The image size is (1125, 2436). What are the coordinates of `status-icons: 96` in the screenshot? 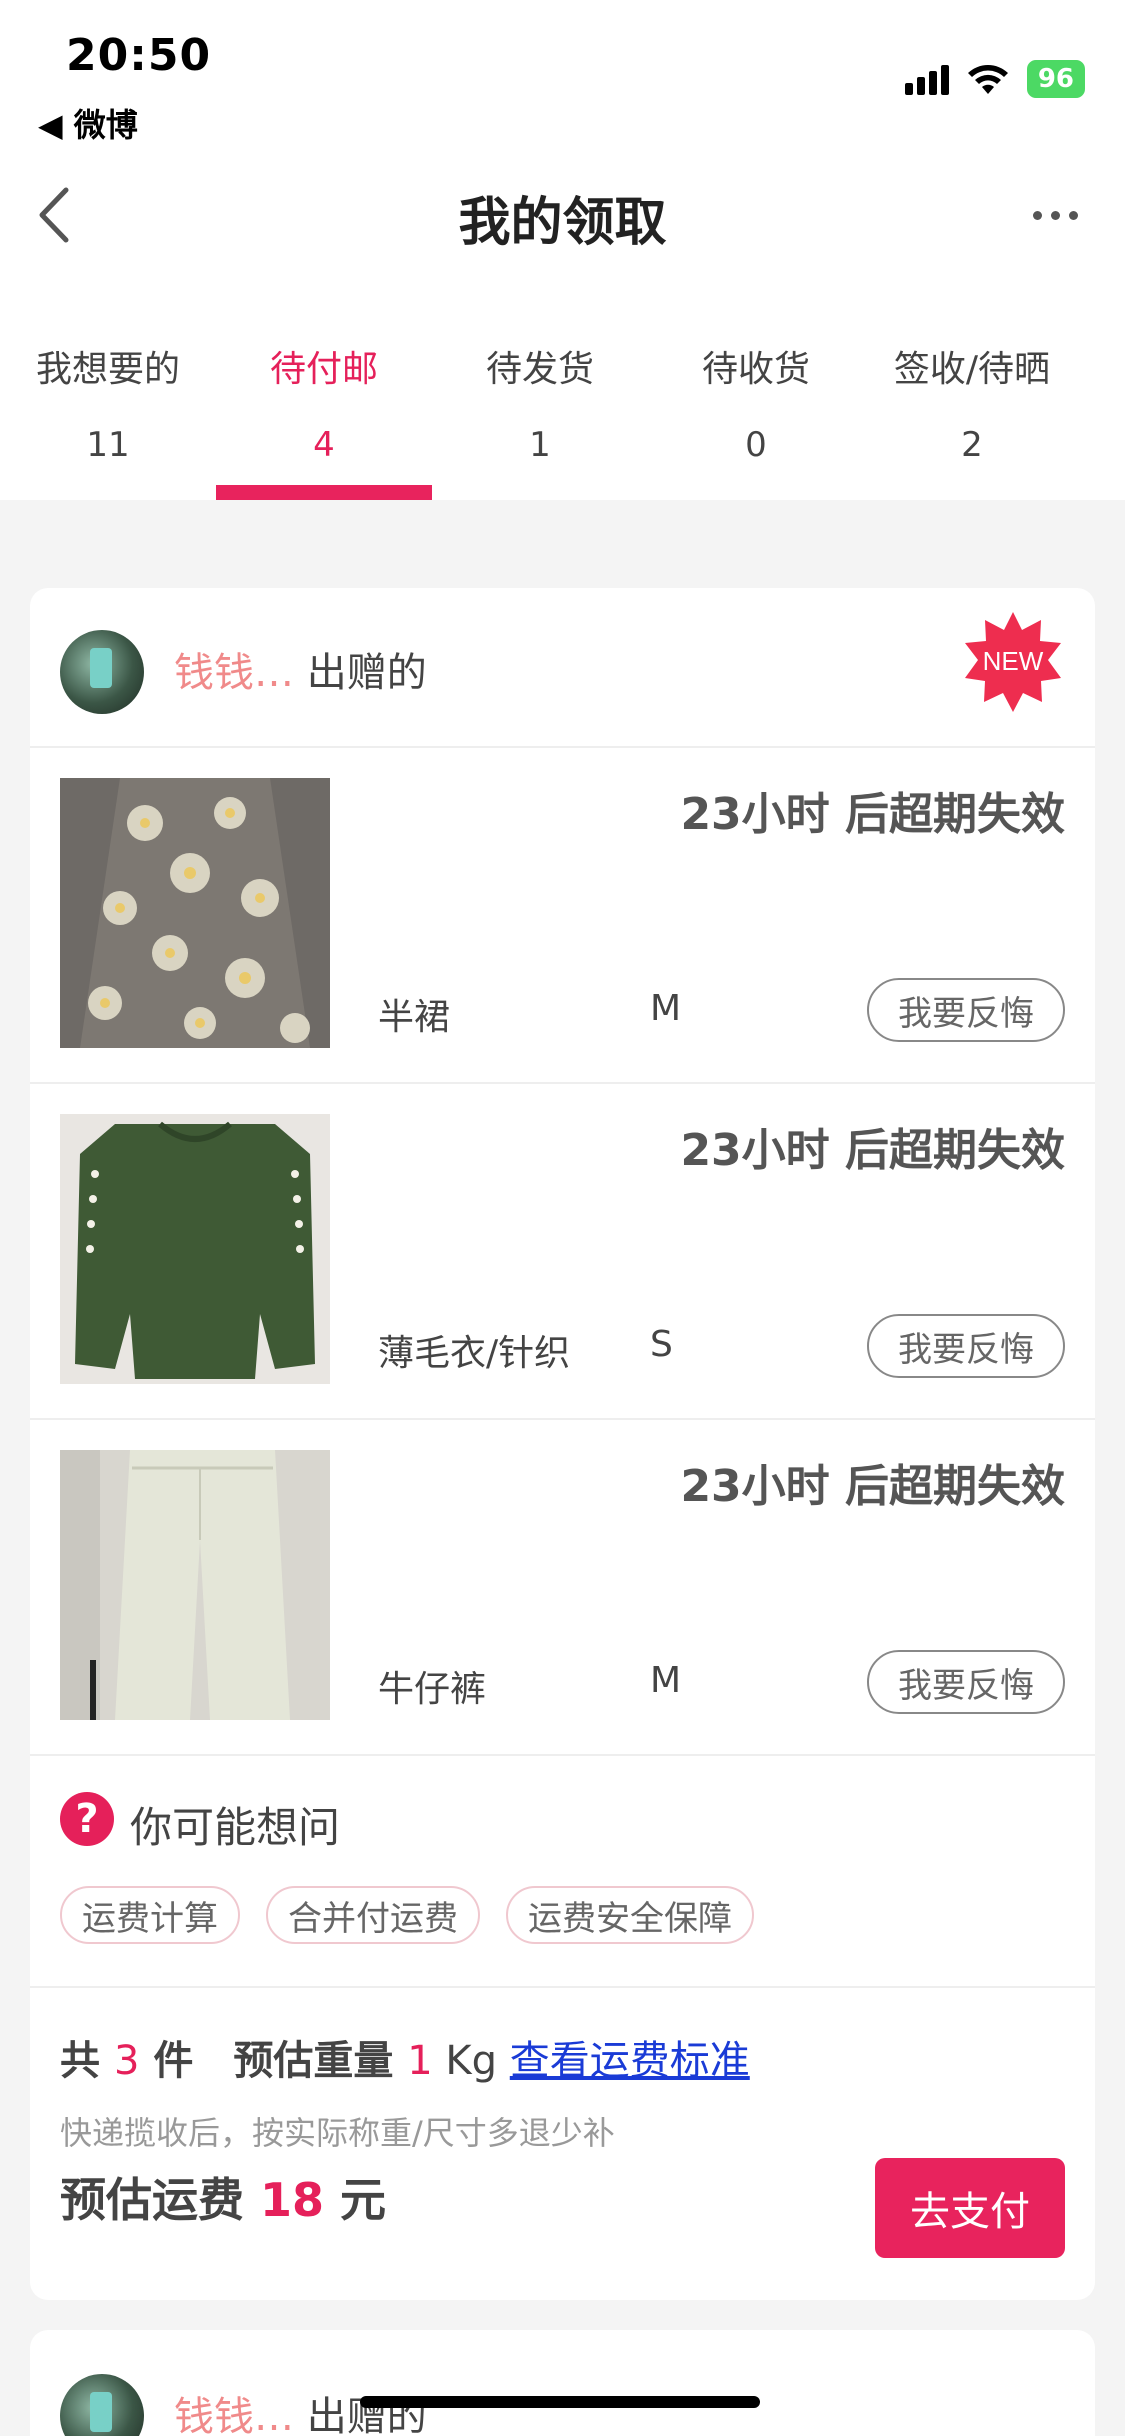 It's located at (994, 79).